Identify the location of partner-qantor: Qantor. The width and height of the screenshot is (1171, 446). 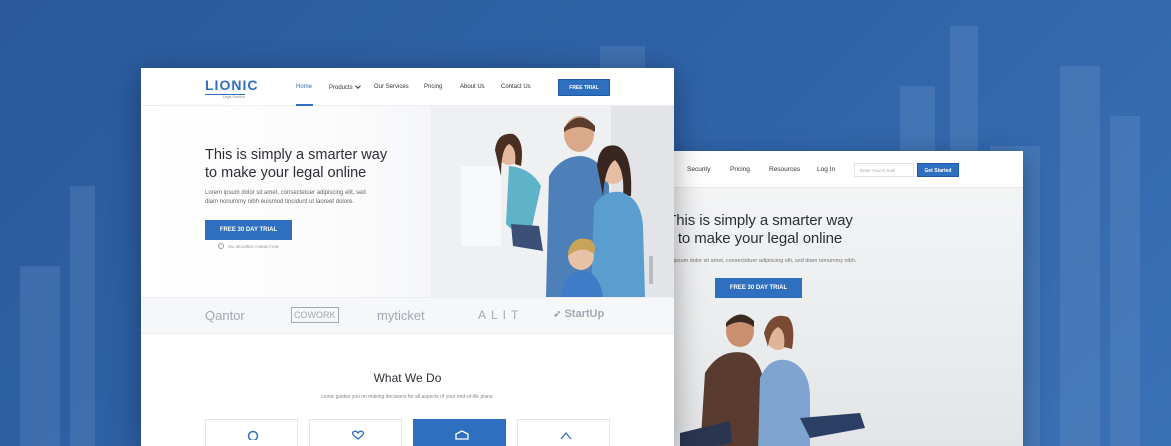
(225, 315).